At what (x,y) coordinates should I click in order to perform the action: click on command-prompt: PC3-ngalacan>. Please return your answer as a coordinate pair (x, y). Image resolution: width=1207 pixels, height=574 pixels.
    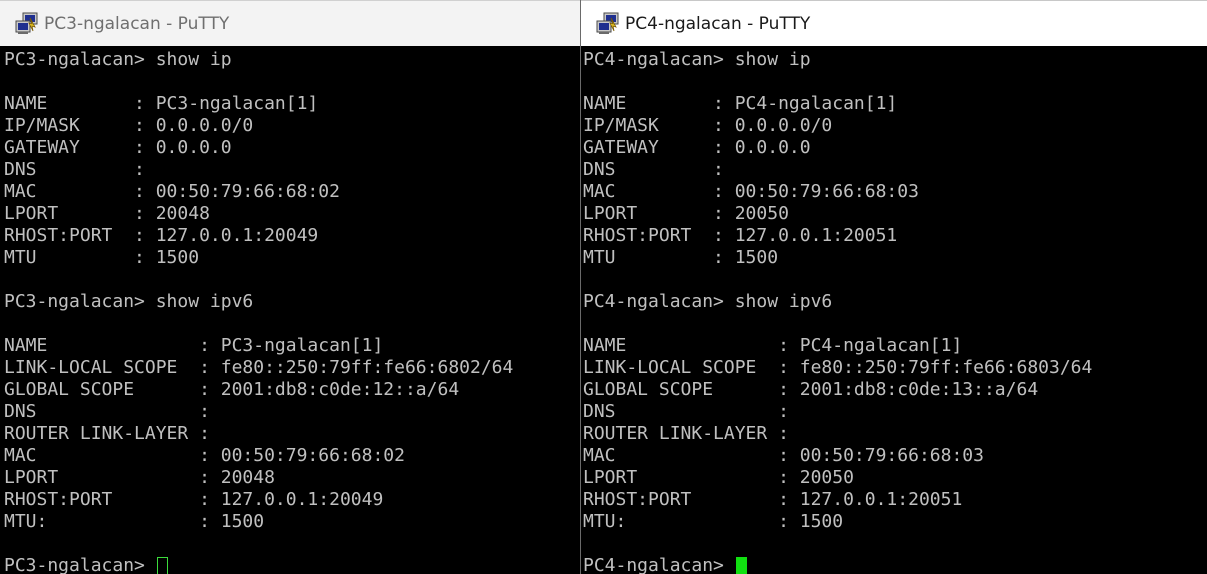
    Looking at the image, I should click on (80, 564).